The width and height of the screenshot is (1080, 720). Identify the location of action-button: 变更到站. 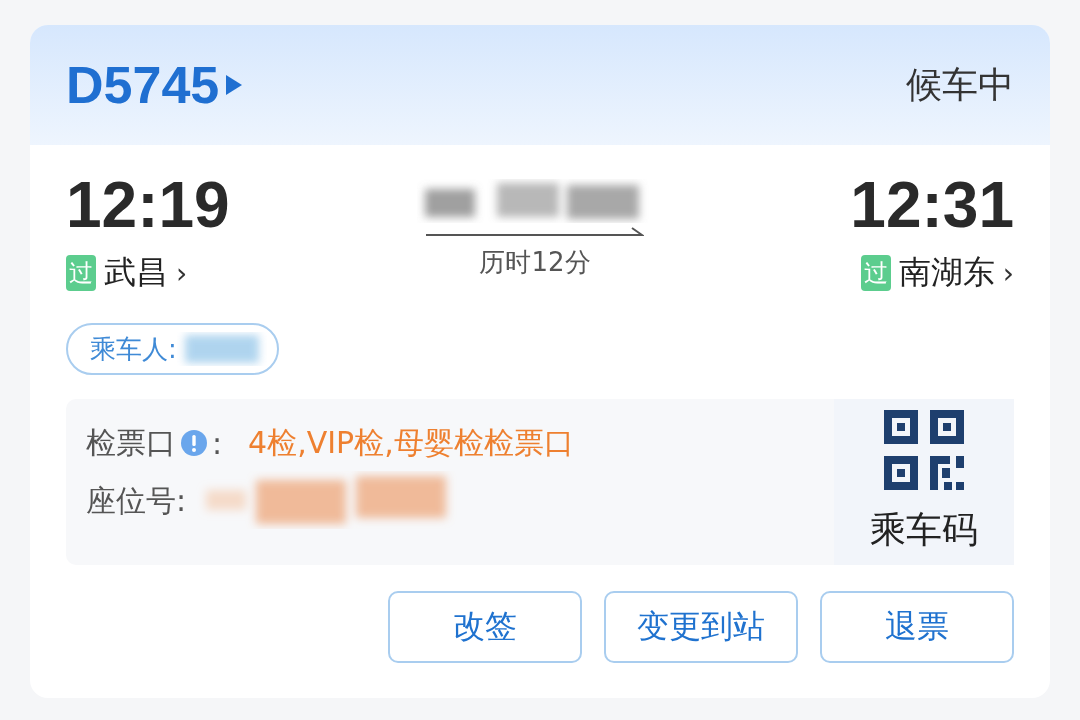
(701, 627).